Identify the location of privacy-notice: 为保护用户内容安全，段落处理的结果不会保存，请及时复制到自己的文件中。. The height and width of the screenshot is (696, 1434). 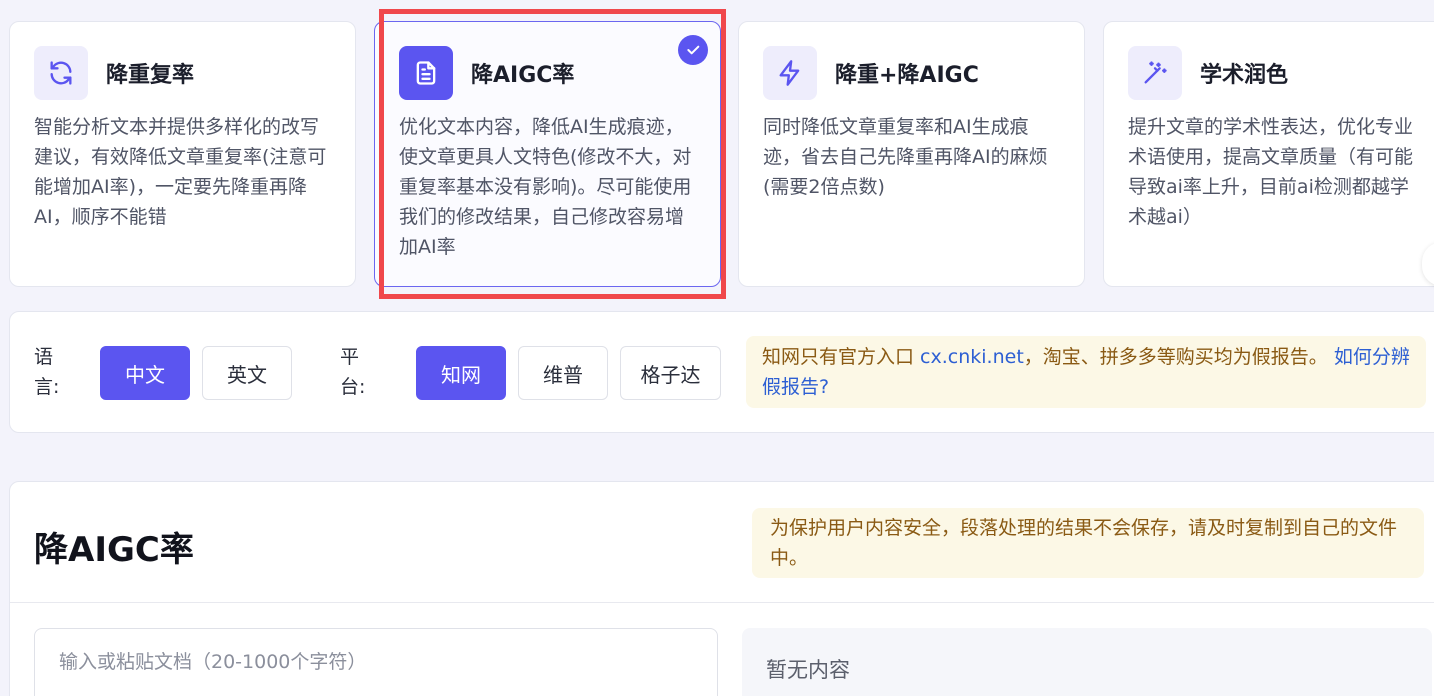
(1088, 543).